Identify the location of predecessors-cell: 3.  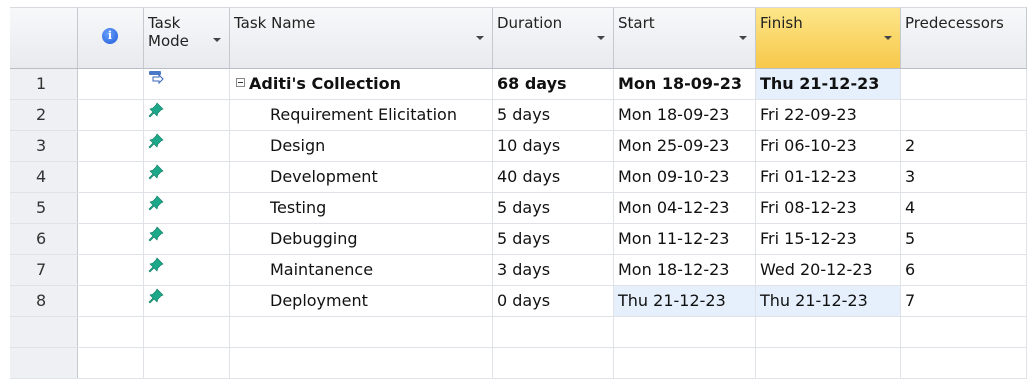
(964, 177).